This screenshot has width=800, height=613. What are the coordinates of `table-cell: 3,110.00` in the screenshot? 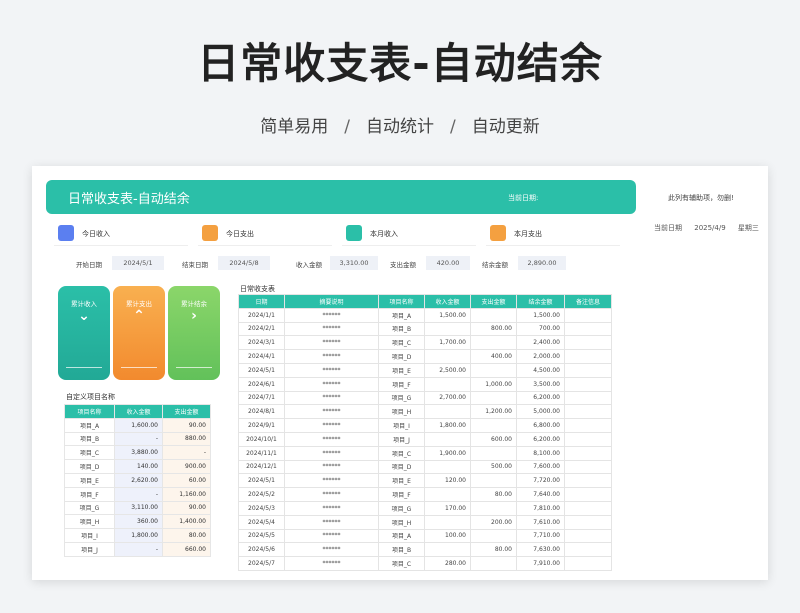 It's located at (138, 508).